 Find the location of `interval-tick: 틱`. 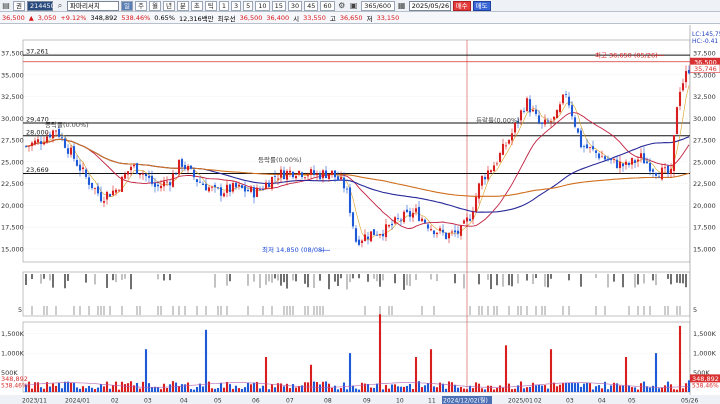

interval-tick: 틱 is located at coordinates (210, 5).